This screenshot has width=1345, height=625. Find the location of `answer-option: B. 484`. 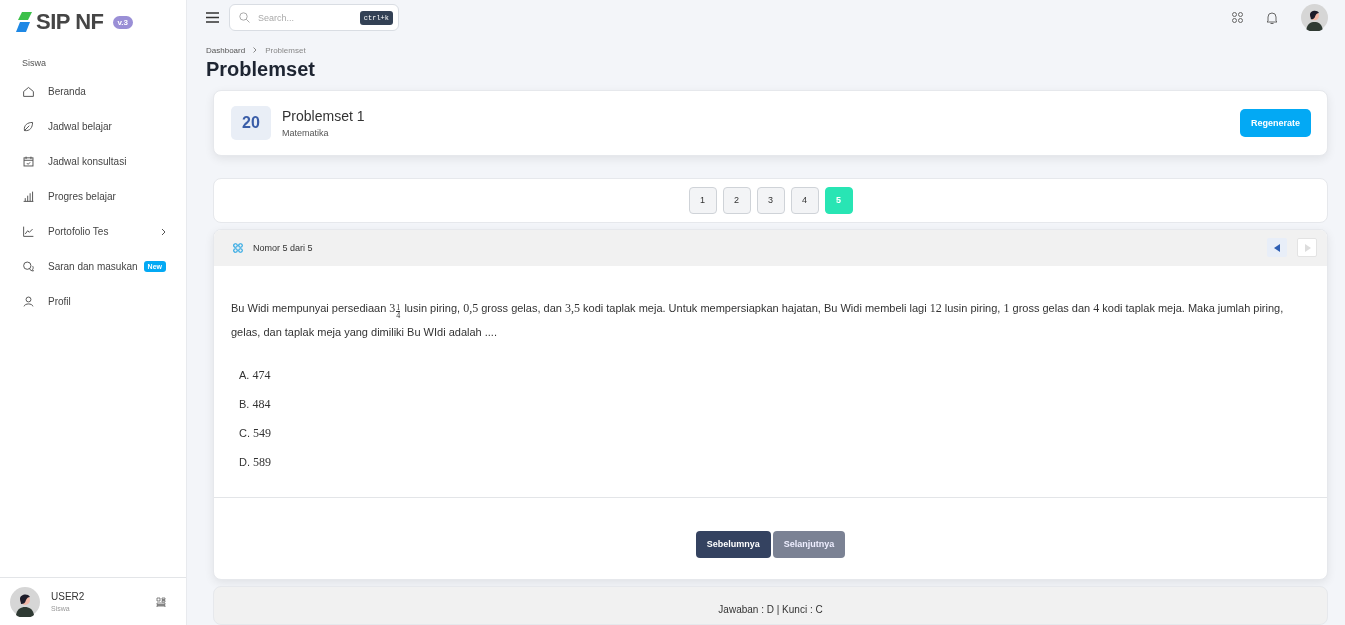

answer-option: B. 484 is located at coordinates (774, 403).